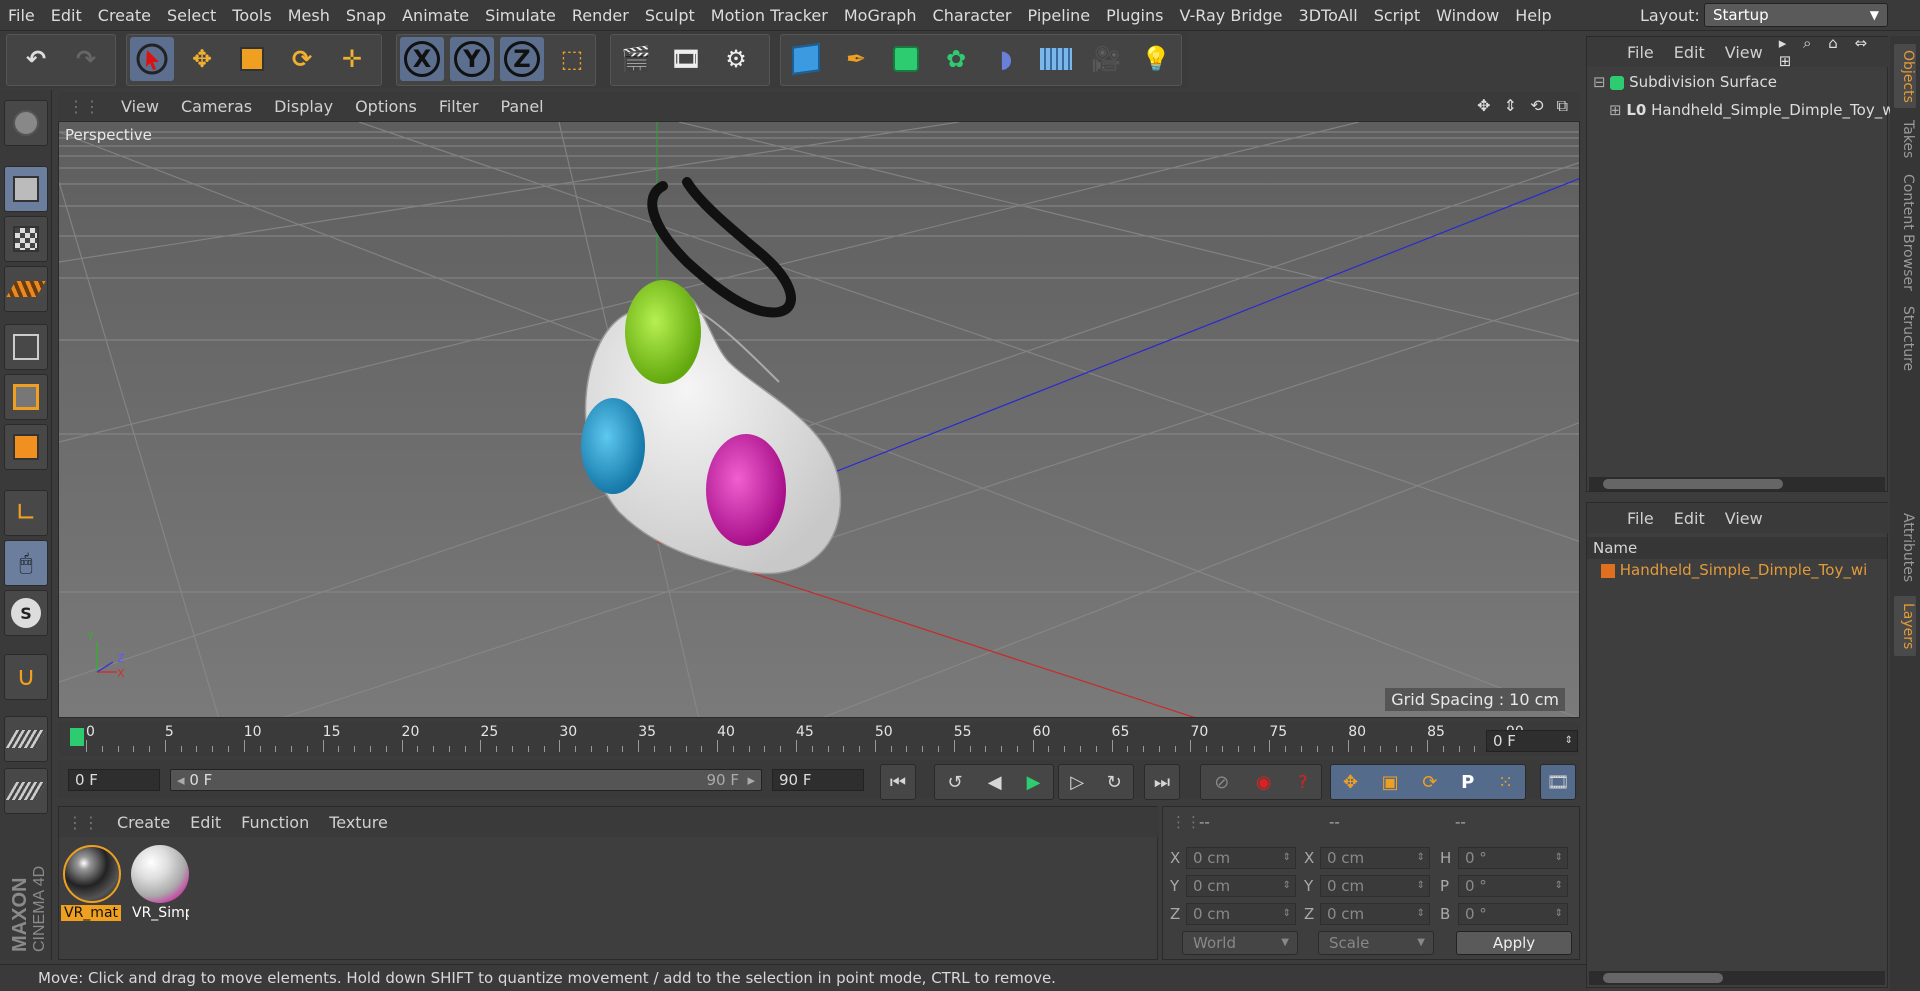  What do you see at coordinates (769, 15) in the screenshot?
I see `menu-motion-tracker: Motion Tracker` at bounding box center [769, 15].